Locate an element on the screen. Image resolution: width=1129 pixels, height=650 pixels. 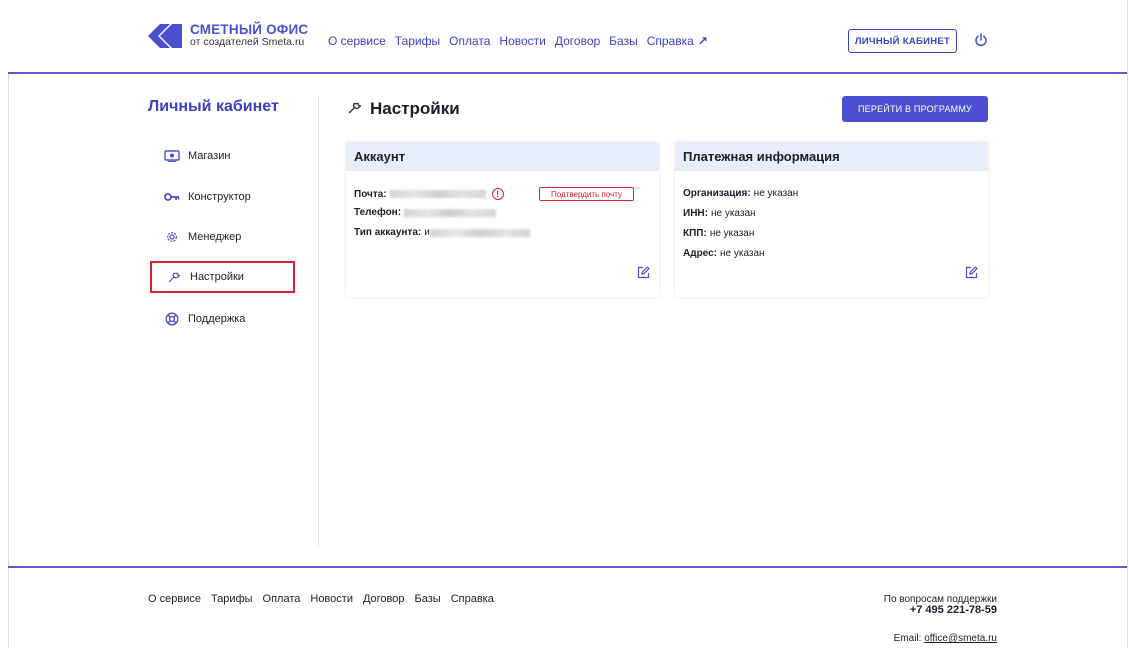
inn-row: ИНН: не указан is located at coordinates (719, 213).